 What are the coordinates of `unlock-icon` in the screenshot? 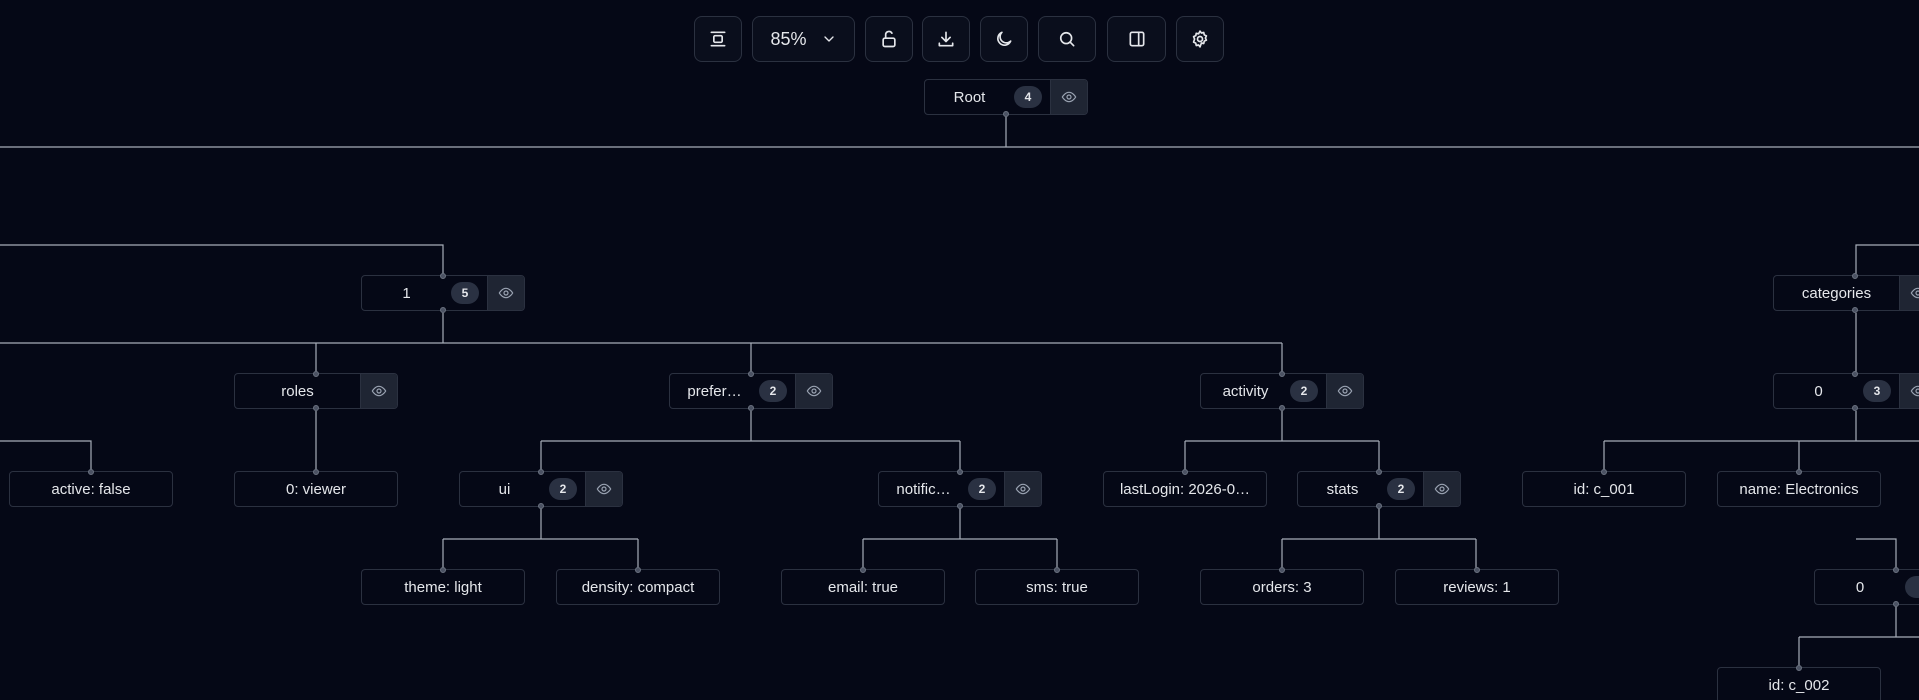 It's located at (889, 39).